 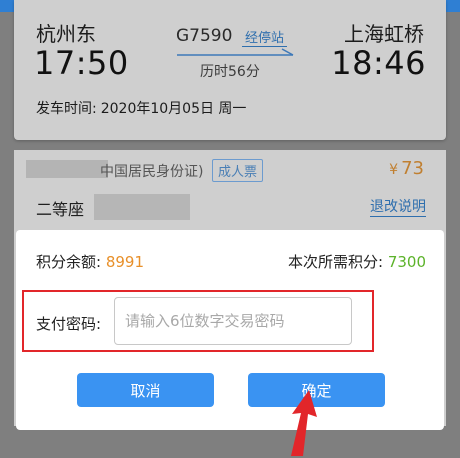 What do you see at coordinates (173, 109) in the screenshot?
I see `departure-date: 2020年10月05日 周一` at bounding box center [173, 109].